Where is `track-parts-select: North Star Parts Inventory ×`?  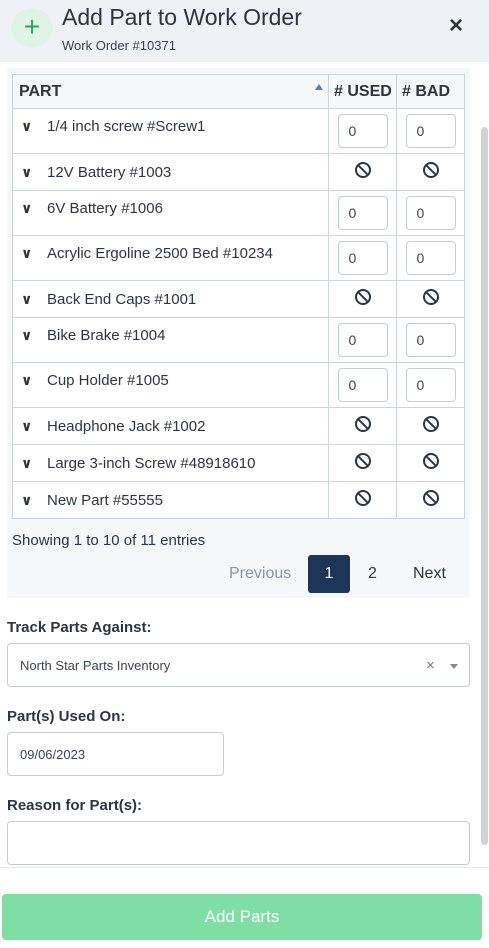
track-parts-select: North Star Parts Inventory × is located at coordinates (238, 665).